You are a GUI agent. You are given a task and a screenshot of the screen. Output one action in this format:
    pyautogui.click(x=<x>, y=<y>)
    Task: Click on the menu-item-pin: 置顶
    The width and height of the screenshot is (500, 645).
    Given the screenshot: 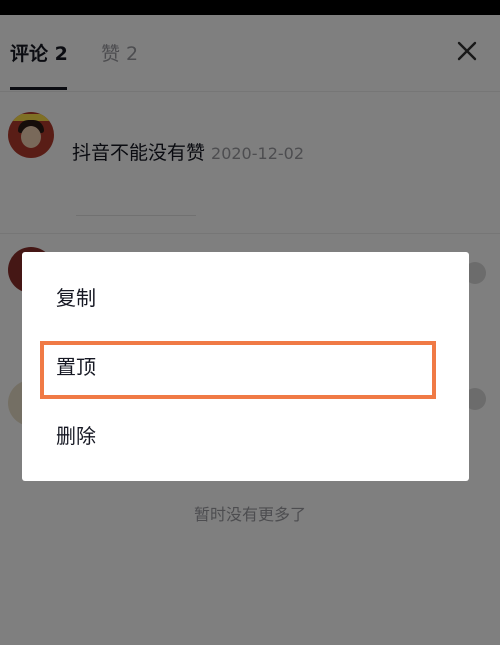 What is the action you would take?
    pyautogui.click(x=245, y=367)
    